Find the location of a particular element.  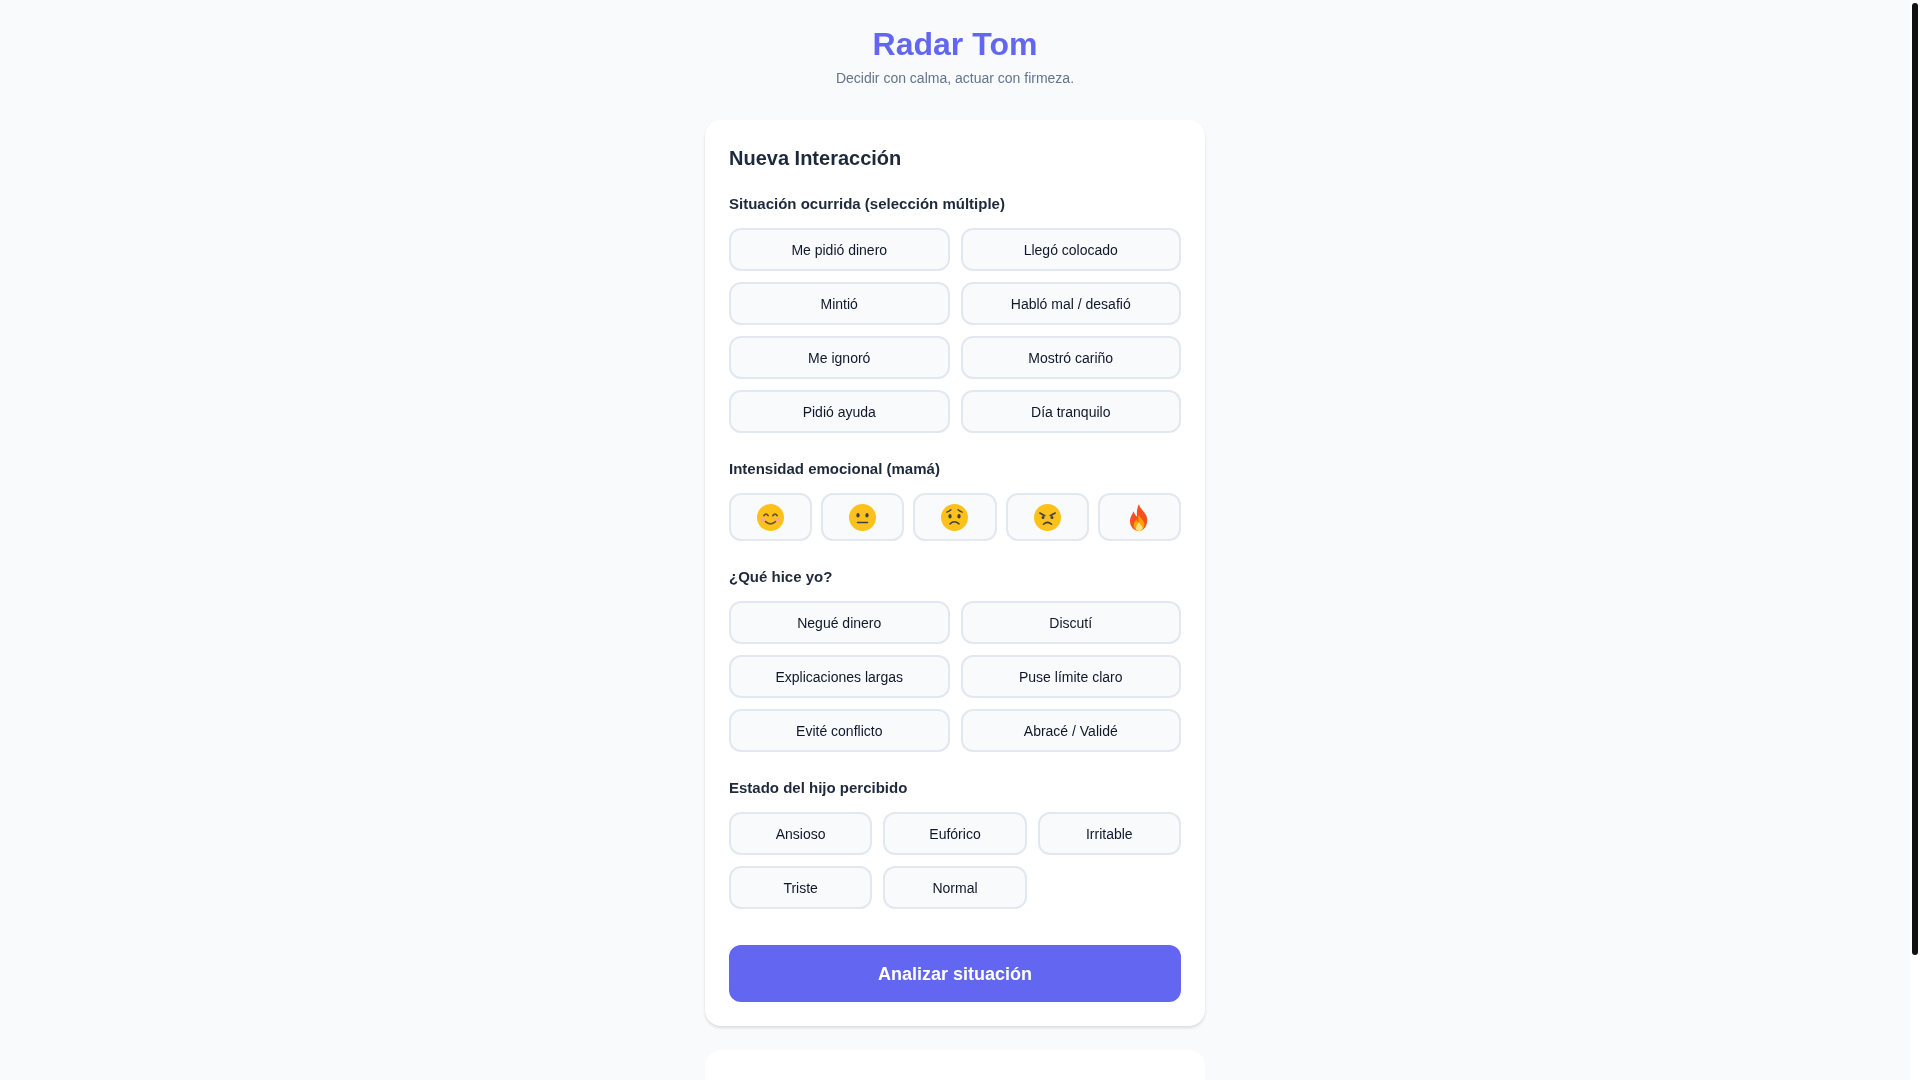

section-label: ¿Qué hice yo? is located at coordinates (781, 577).